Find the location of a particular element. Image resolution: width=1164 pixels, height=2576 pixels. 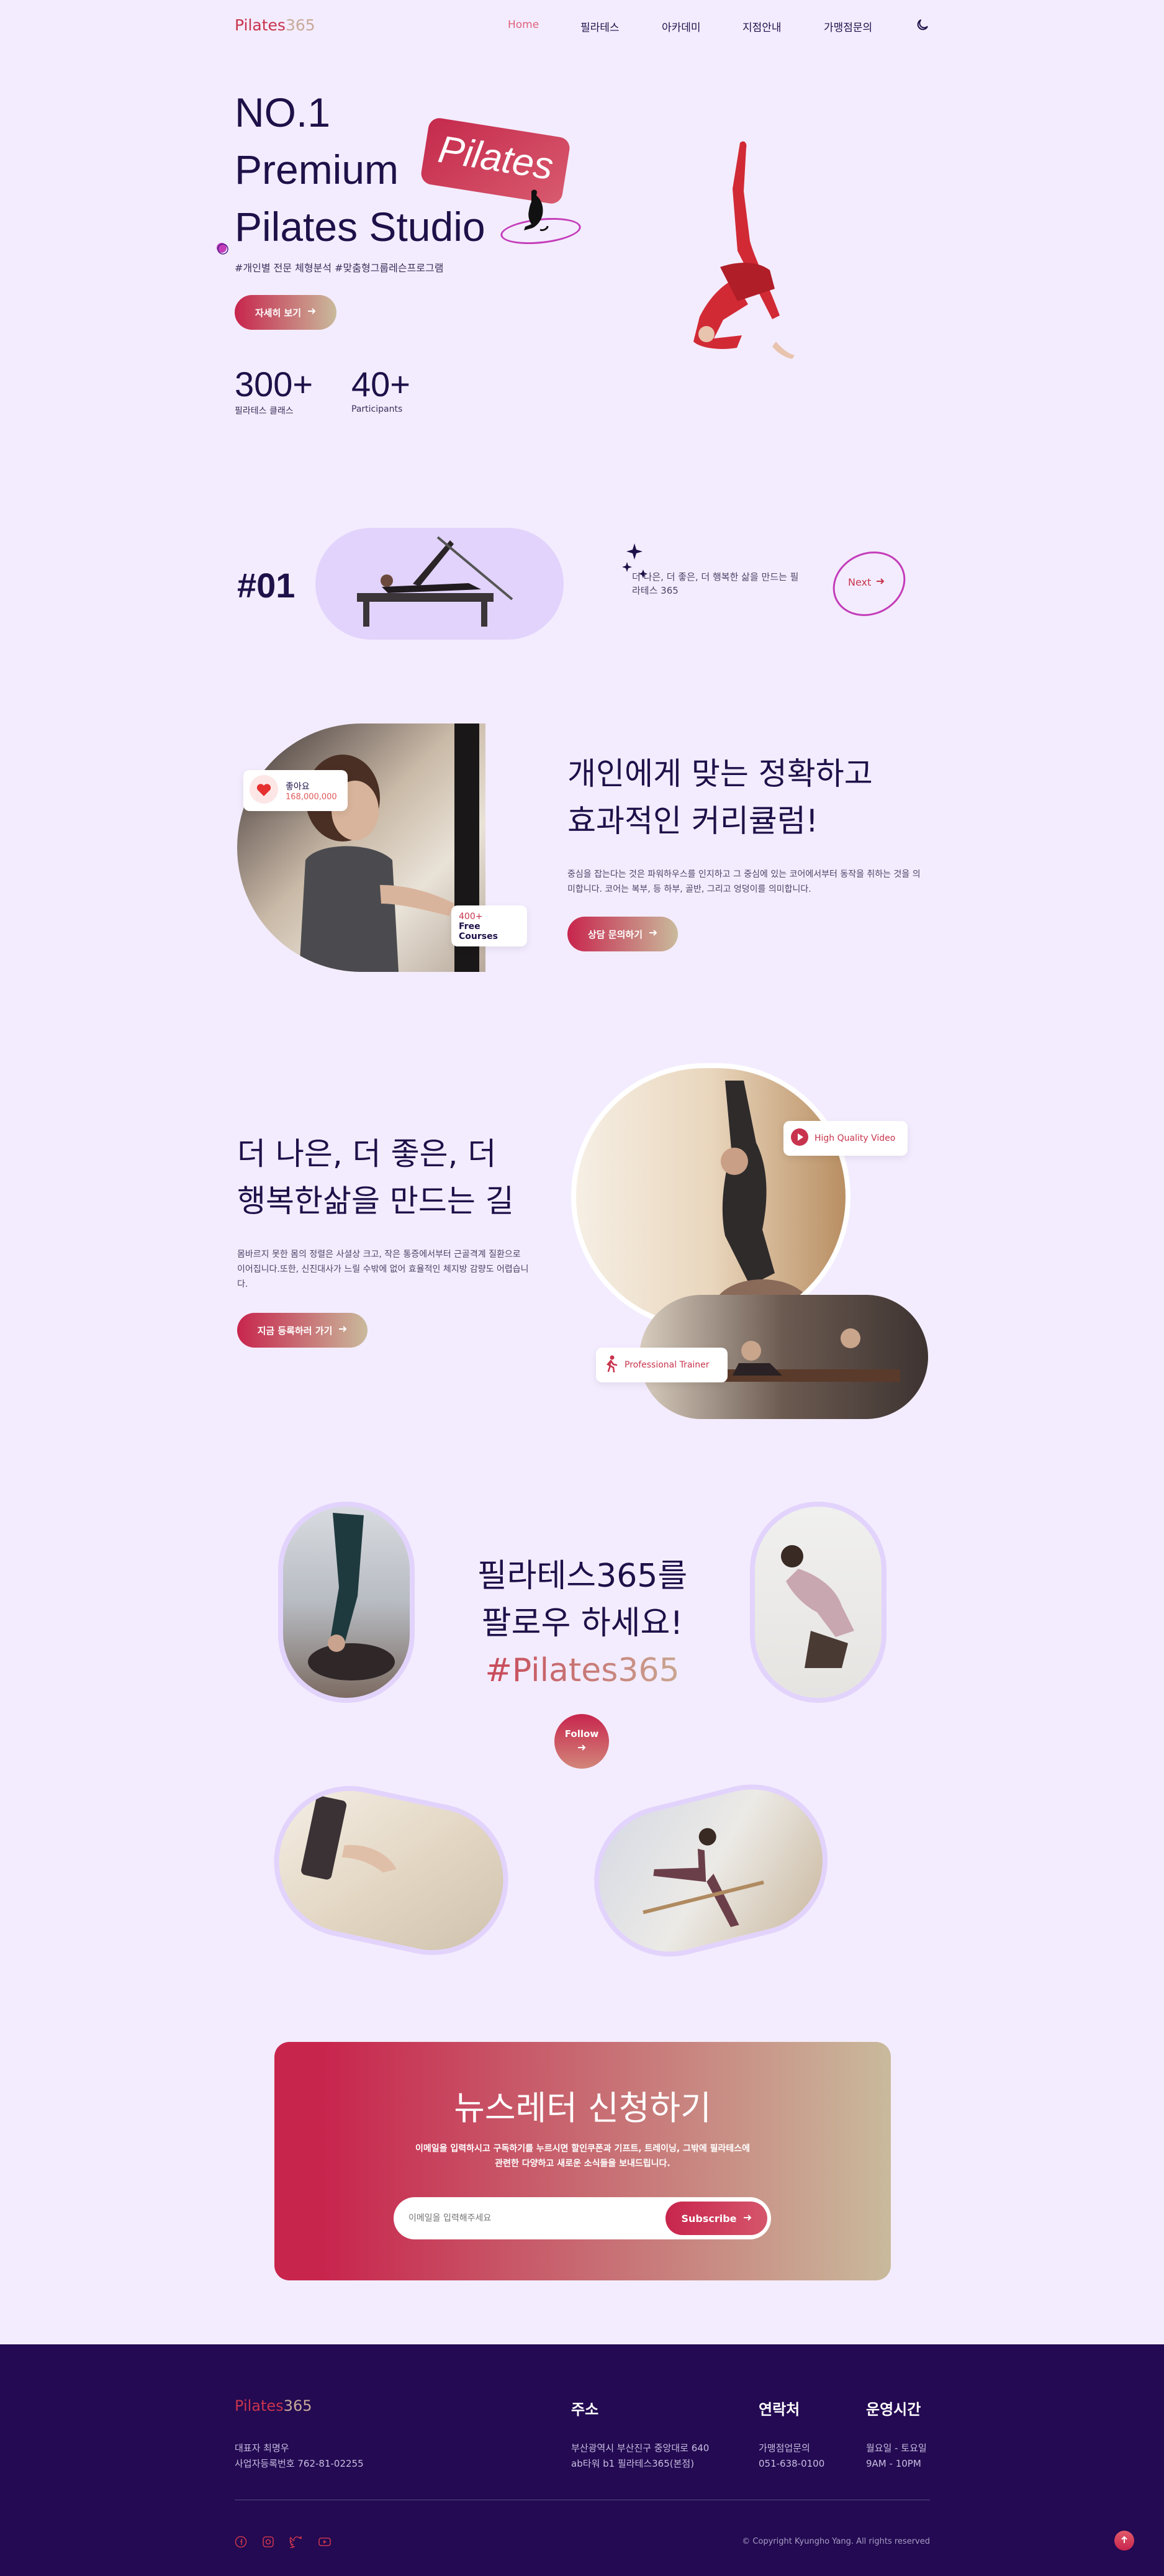

video-badge-label: High Quality Video is located at coordinates (855, 1138).